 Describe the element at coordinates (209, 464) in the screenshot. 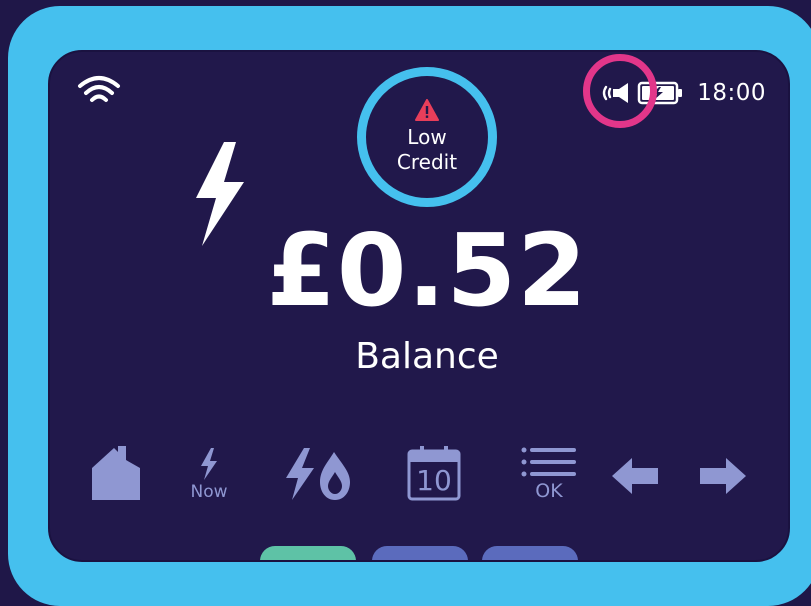

I see `bolt-icon` at that location.